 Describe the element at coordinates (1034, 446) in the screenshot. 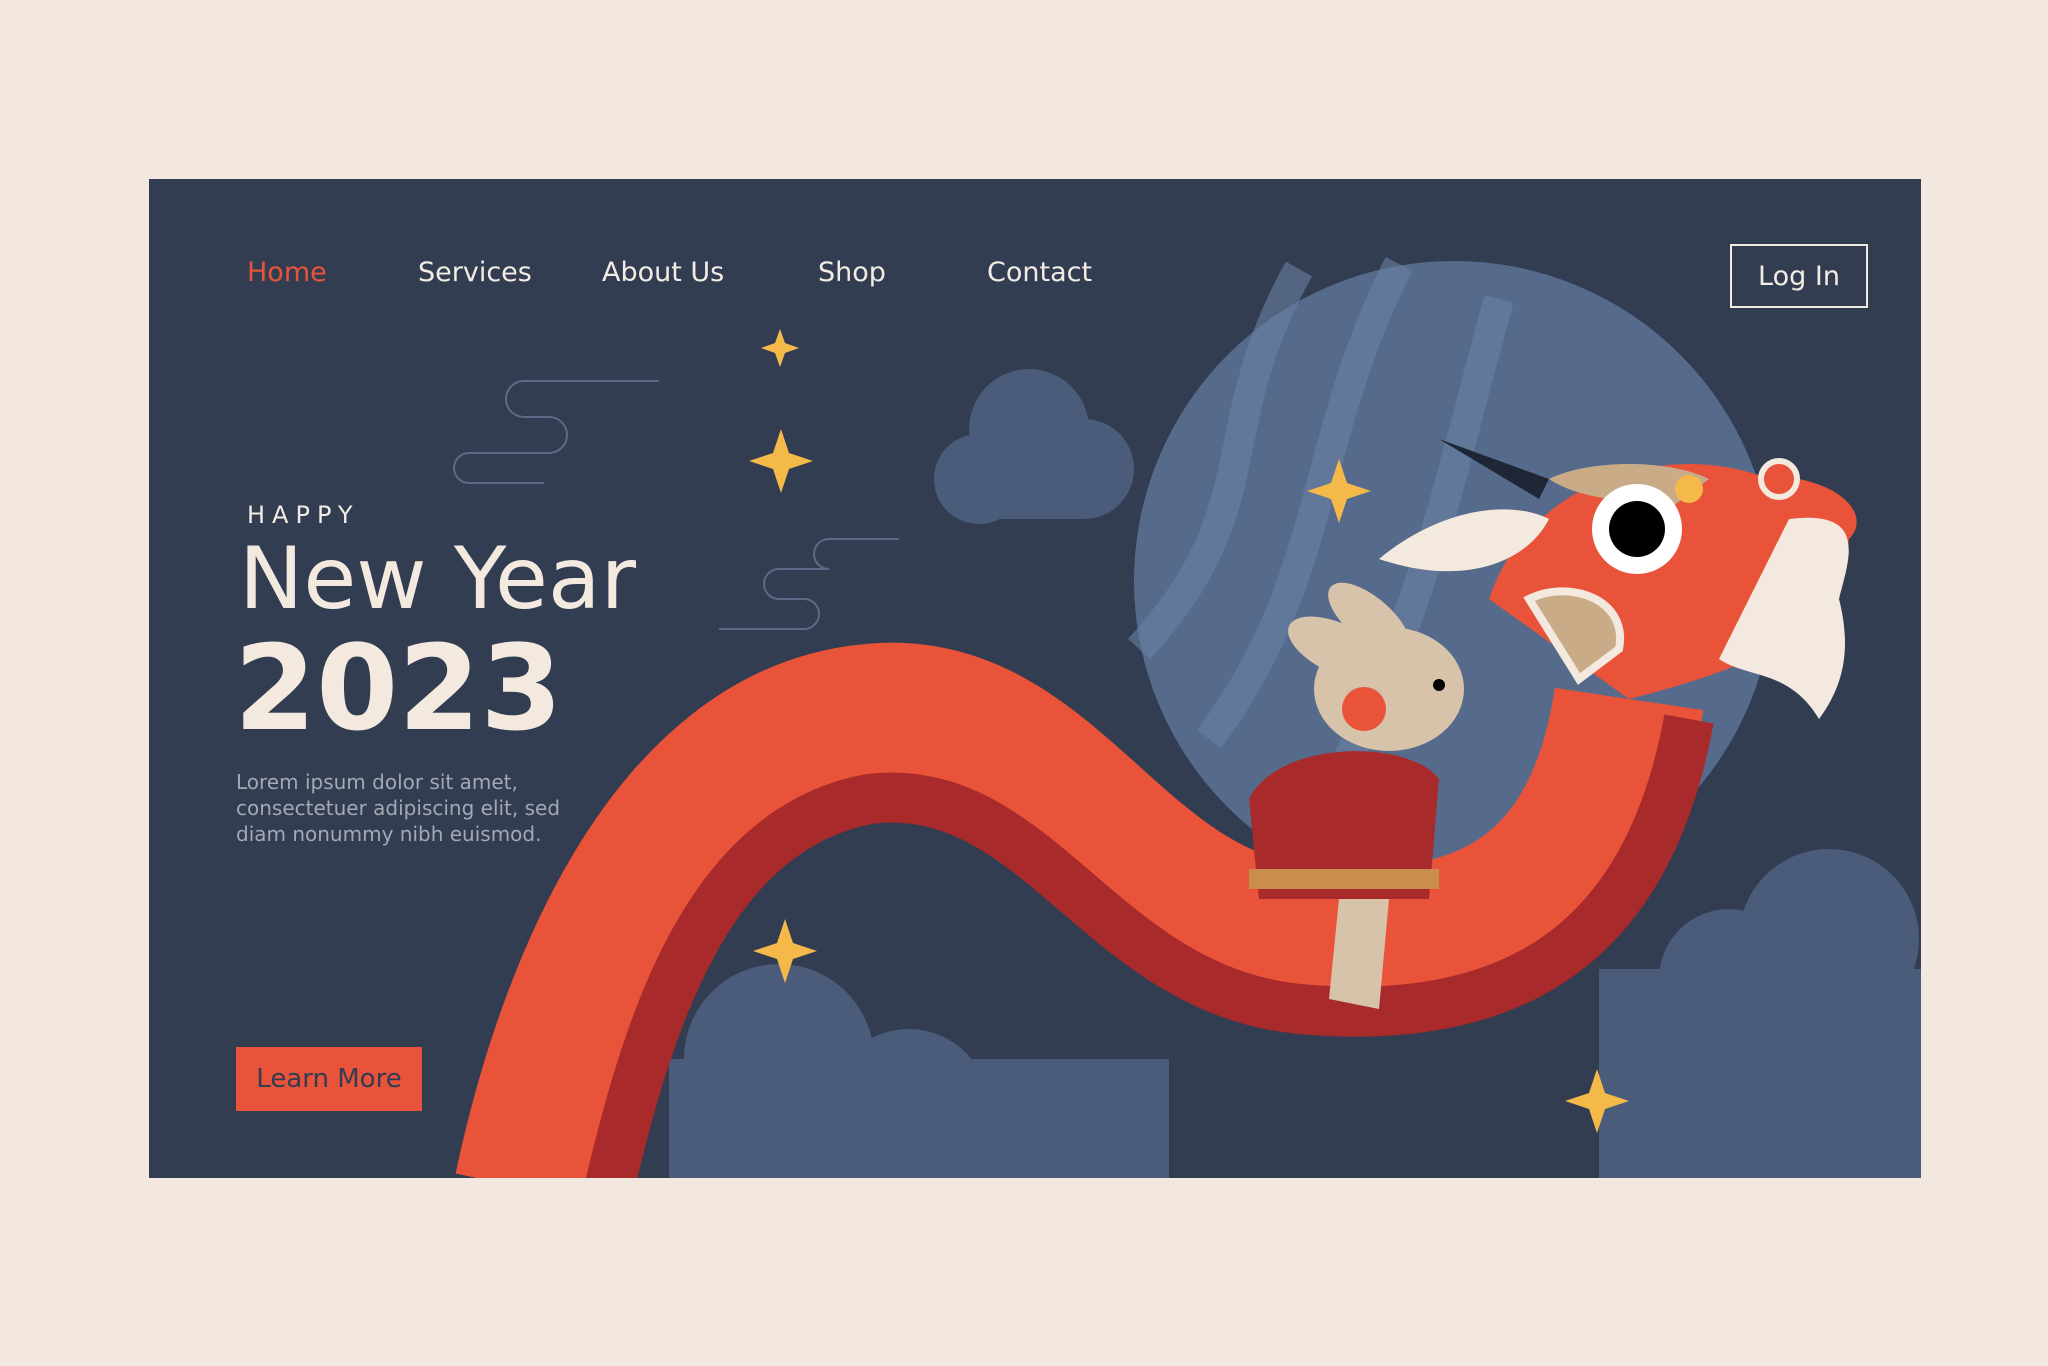

I see `cloud-top` at that location.